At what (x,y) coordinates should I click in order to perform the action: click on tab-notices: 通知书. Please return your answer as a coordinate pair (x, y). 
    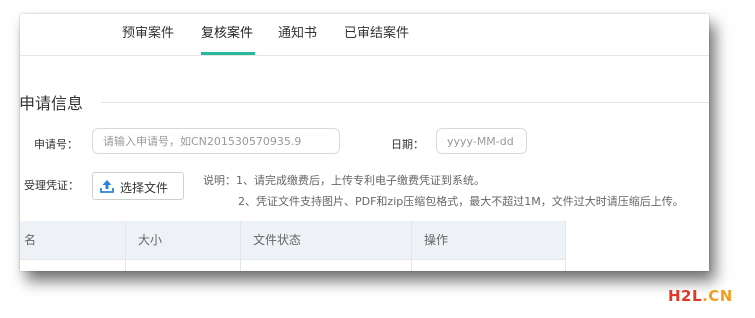
    Looking at the image, I should click on (297, 31).